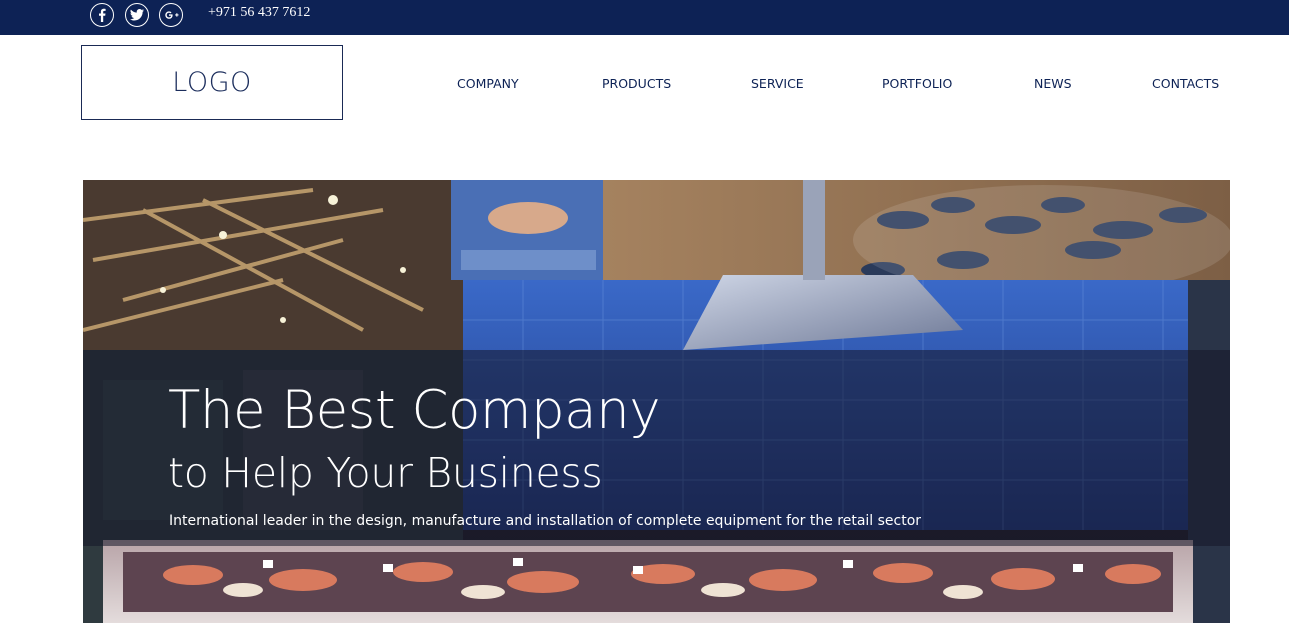 This screenshot has height=623, width=1289. What do you see at coordinates (777, 83) in the screenshot?
I see `nav-service: SERVICE` at bounding box center [777, 83].